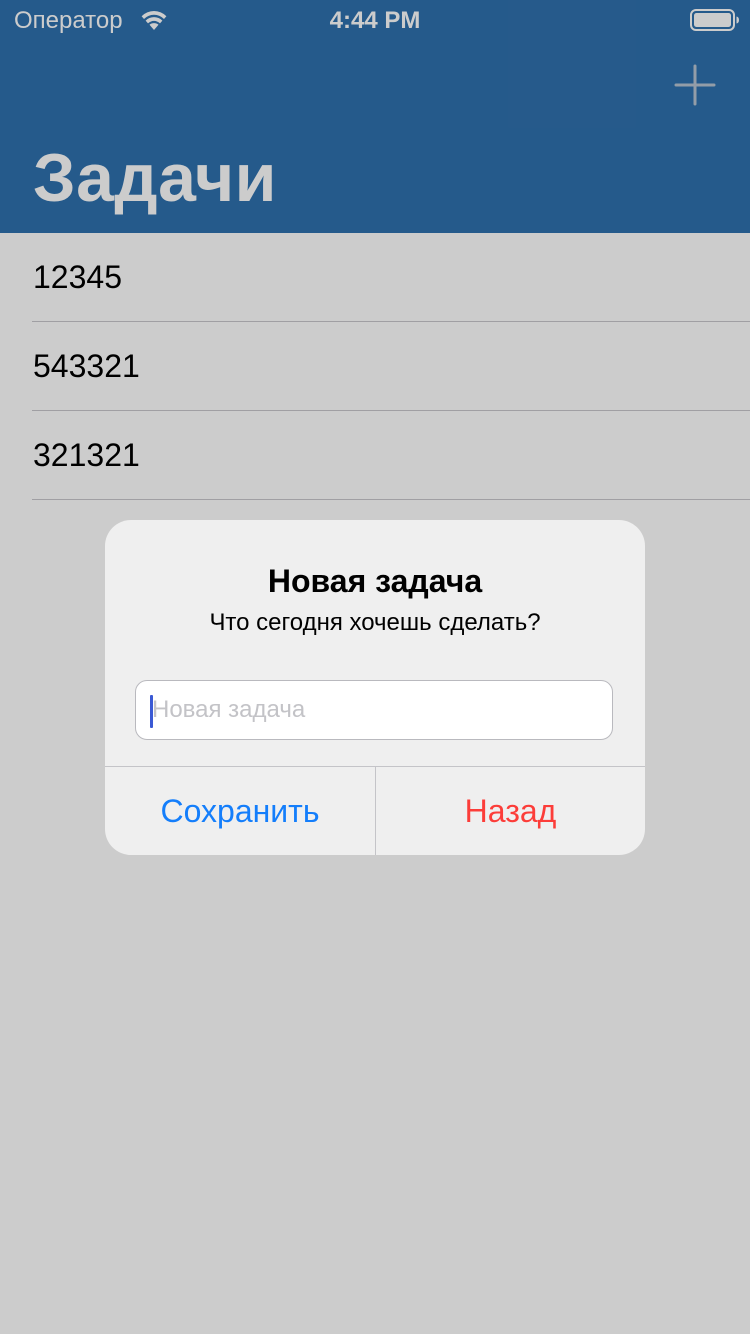 The height and width of the screenshot is (1334, 750). I want to click on new-task-field, so click(374, 710).